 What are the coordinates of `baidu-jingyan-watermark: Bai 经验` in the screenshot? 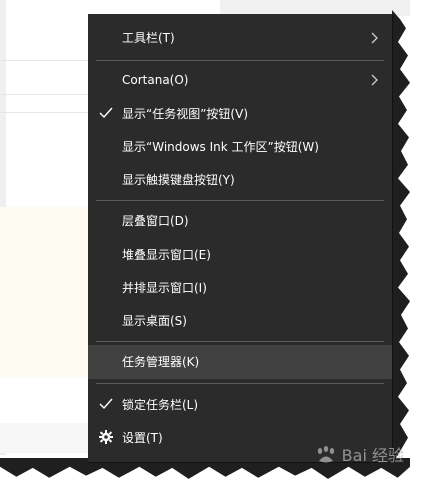 It's located at (359, 454).